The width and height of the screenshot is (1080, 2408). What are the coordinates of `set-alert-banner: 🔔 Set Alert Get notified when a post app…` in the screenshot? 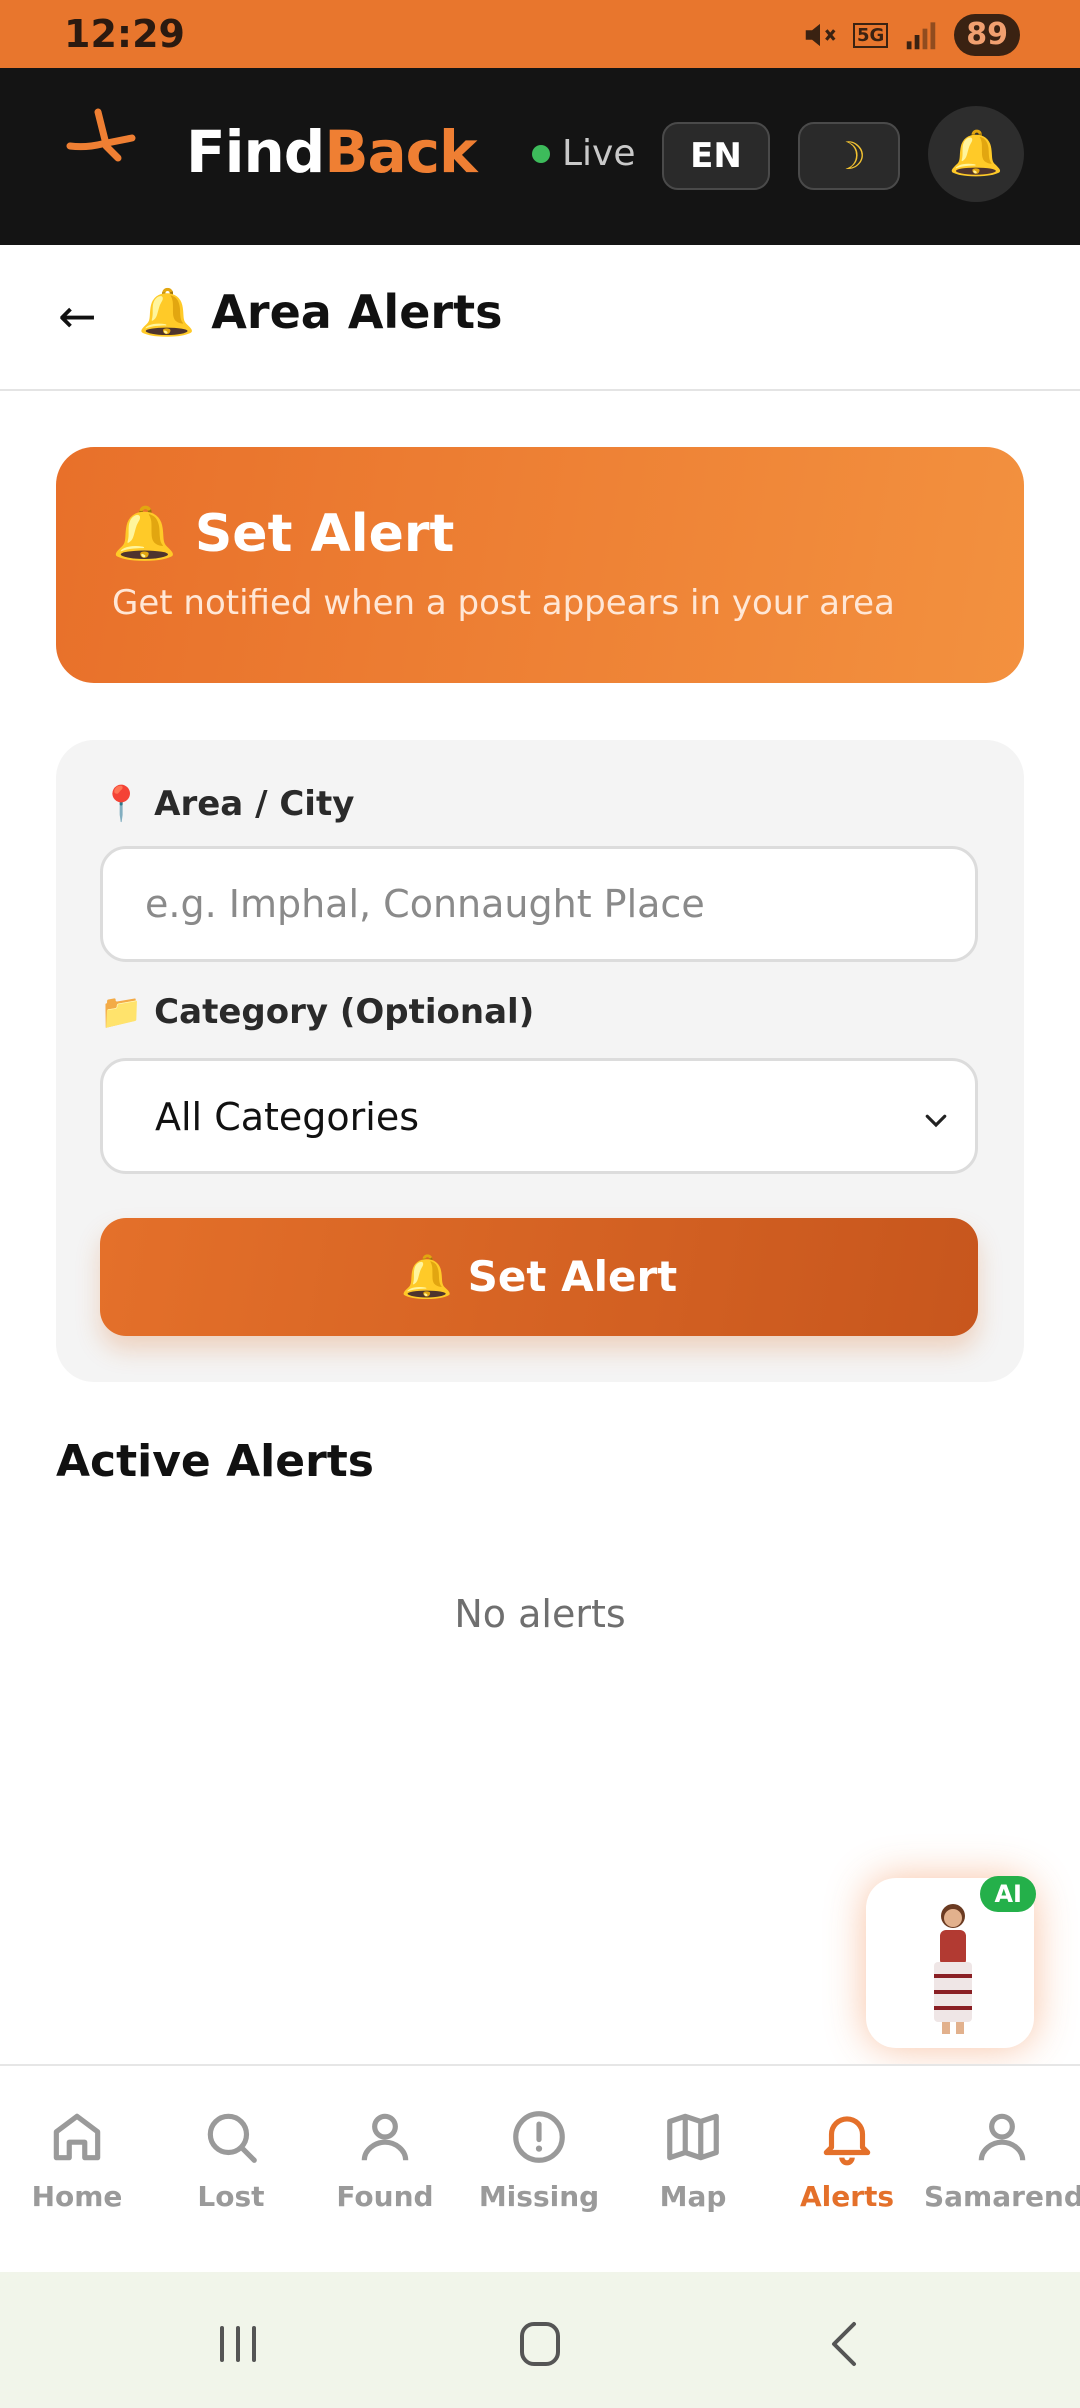 It's located at (540, 565).